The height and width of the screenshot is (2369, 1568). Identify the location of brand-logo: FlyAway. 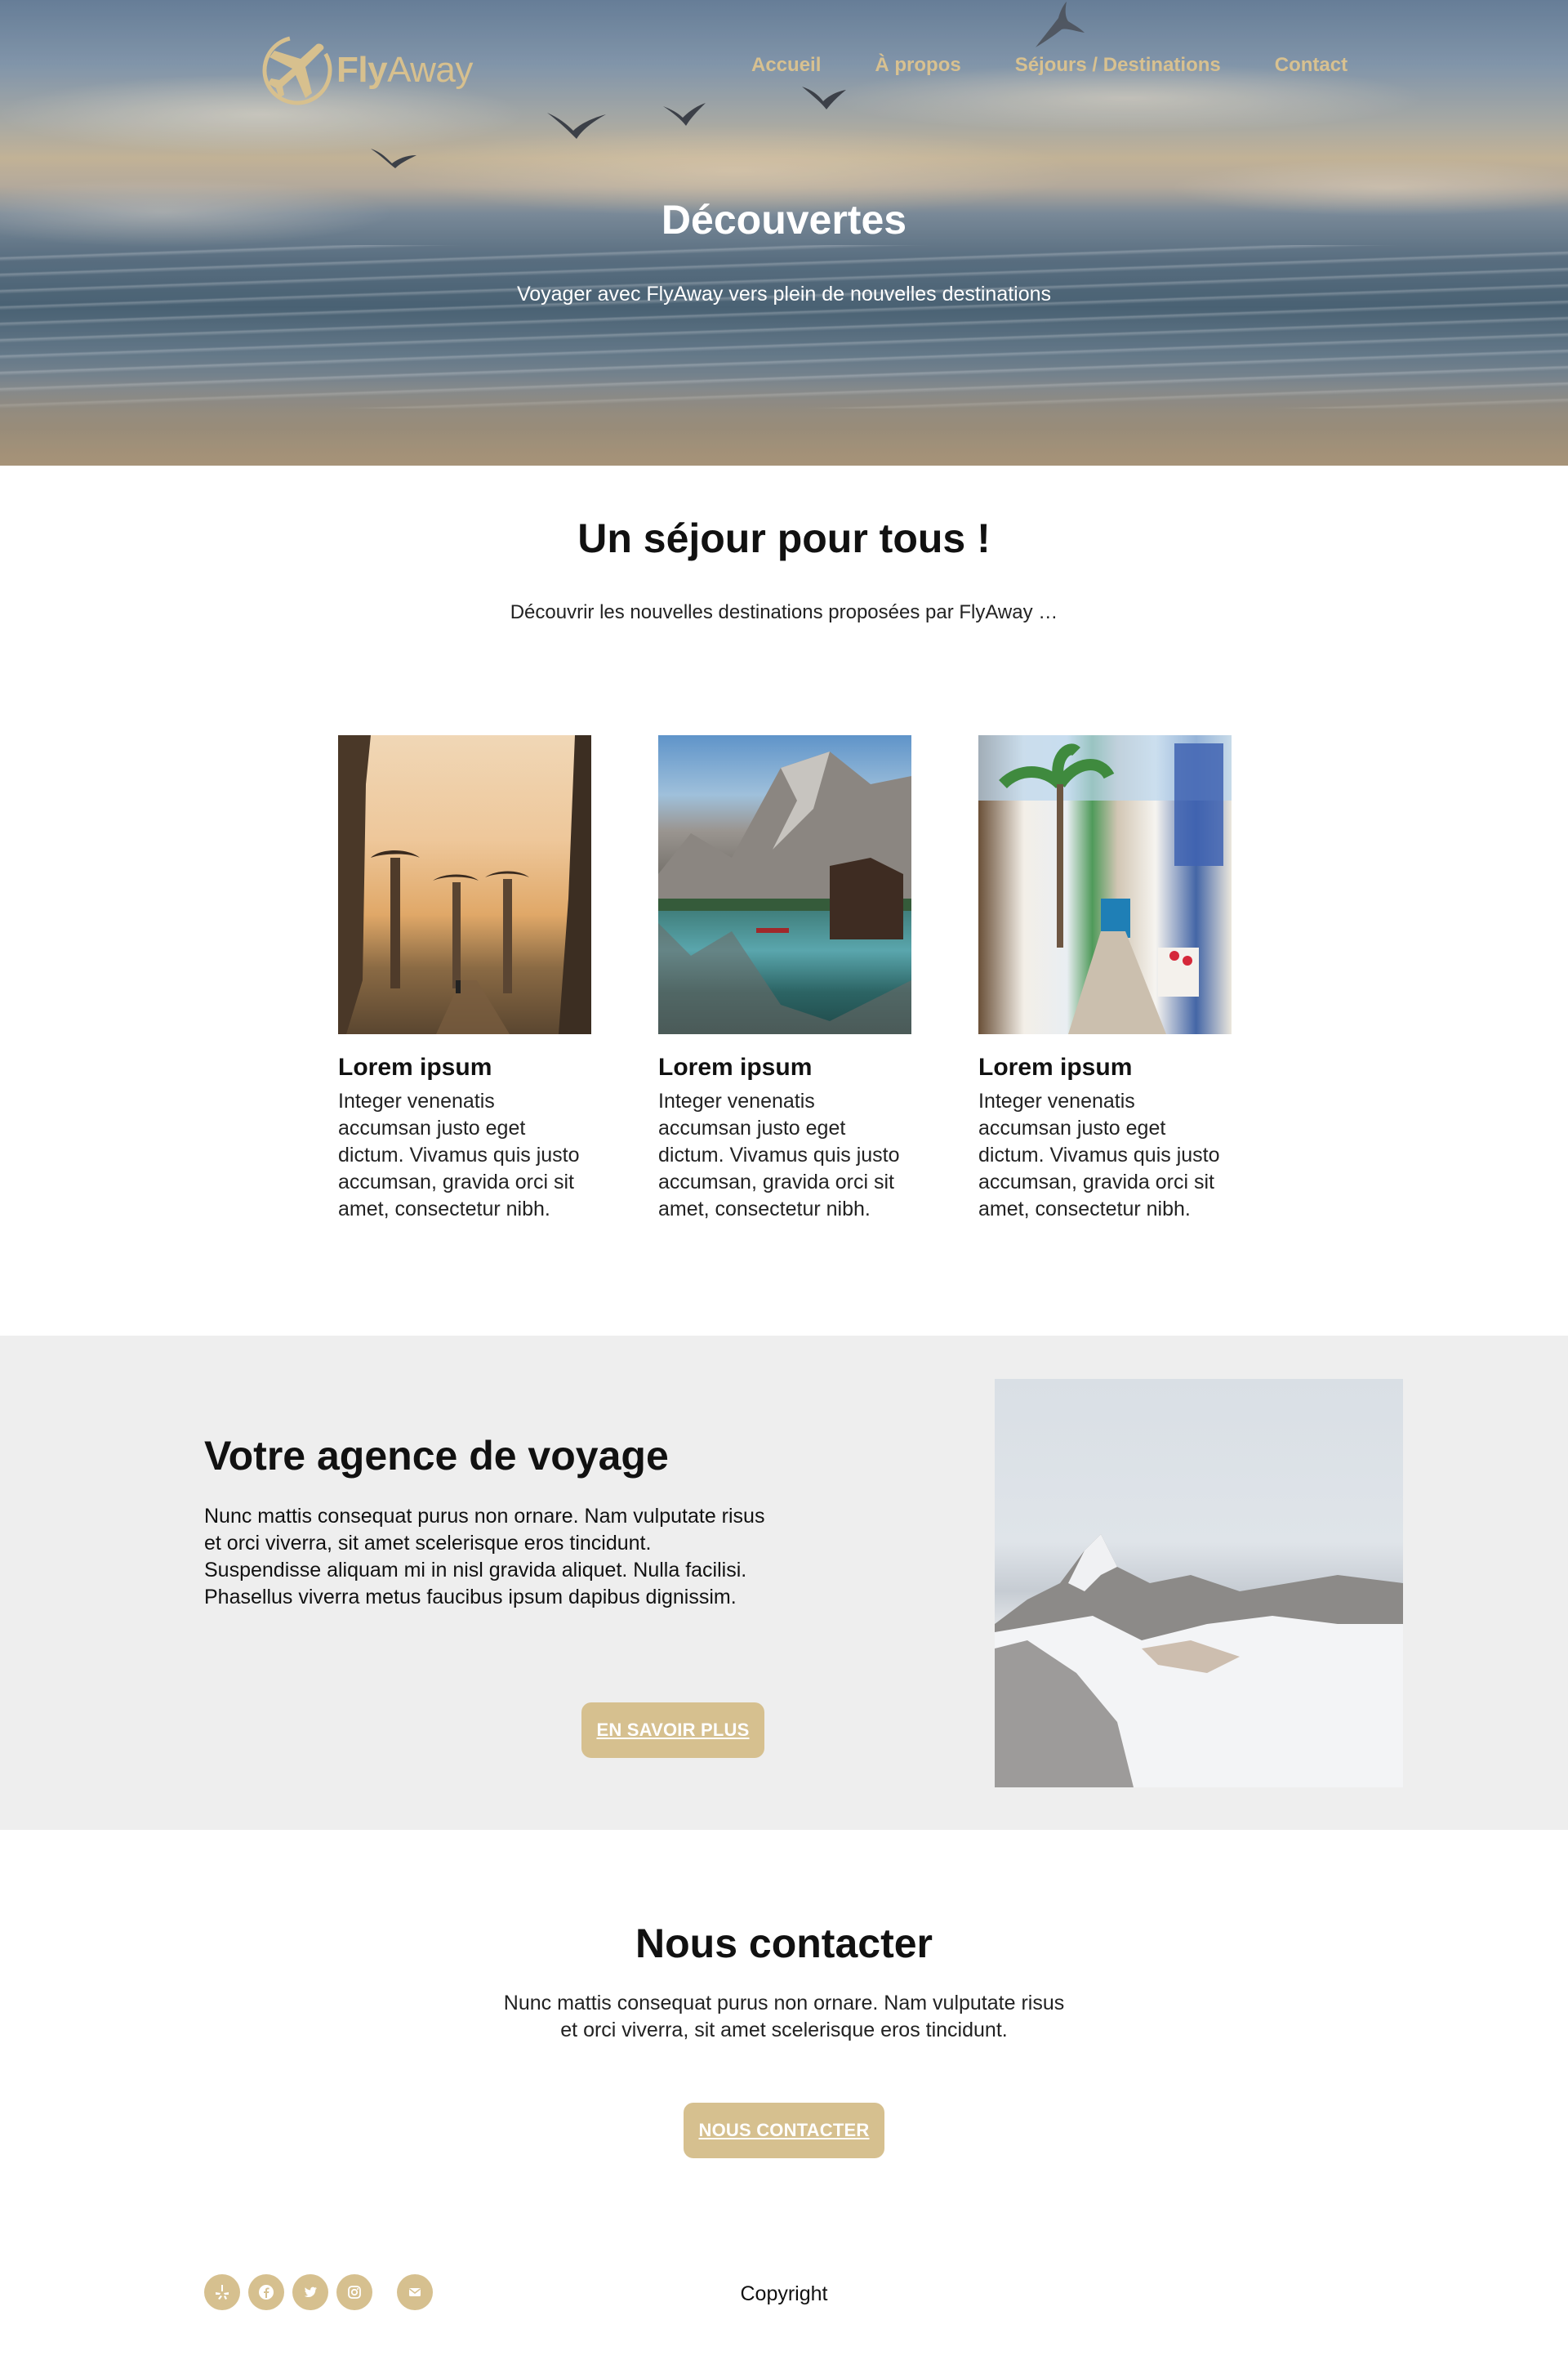
(378, 70).